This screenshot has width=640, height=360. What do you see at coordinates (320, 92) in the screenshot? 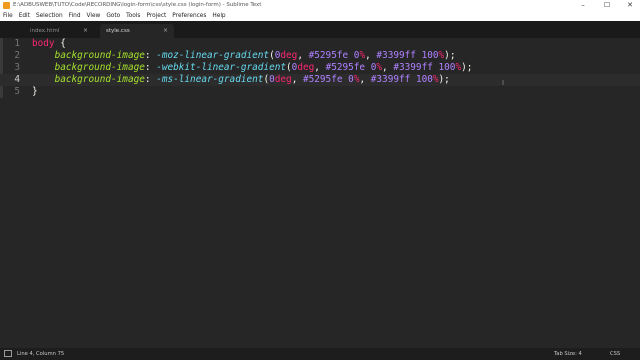
I see `code-line: 5}` at bounding box center [320, 92].